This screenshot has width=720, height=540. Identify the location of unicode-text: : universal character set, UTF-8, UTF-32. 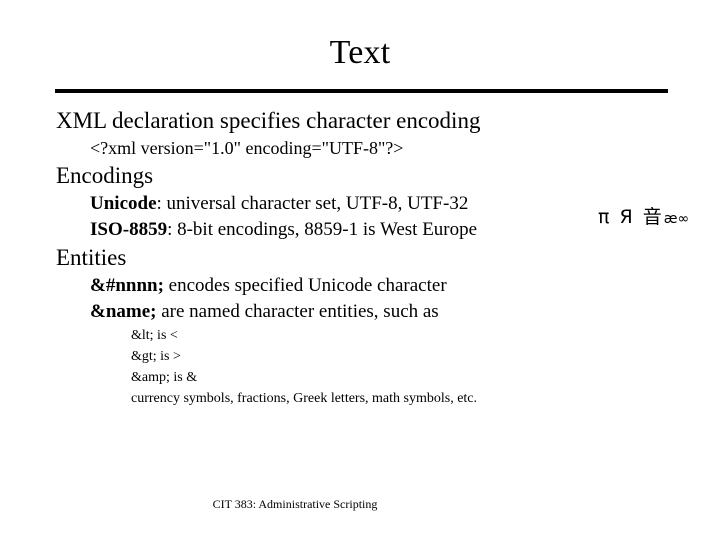
(312, 203).